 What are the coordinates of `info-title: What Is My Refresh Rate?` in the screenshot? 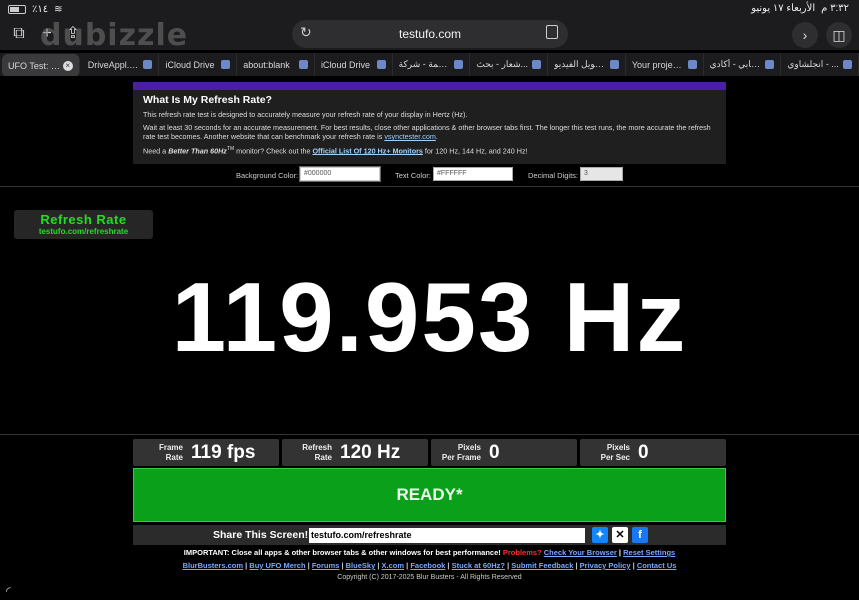 It's located at (207, 100).